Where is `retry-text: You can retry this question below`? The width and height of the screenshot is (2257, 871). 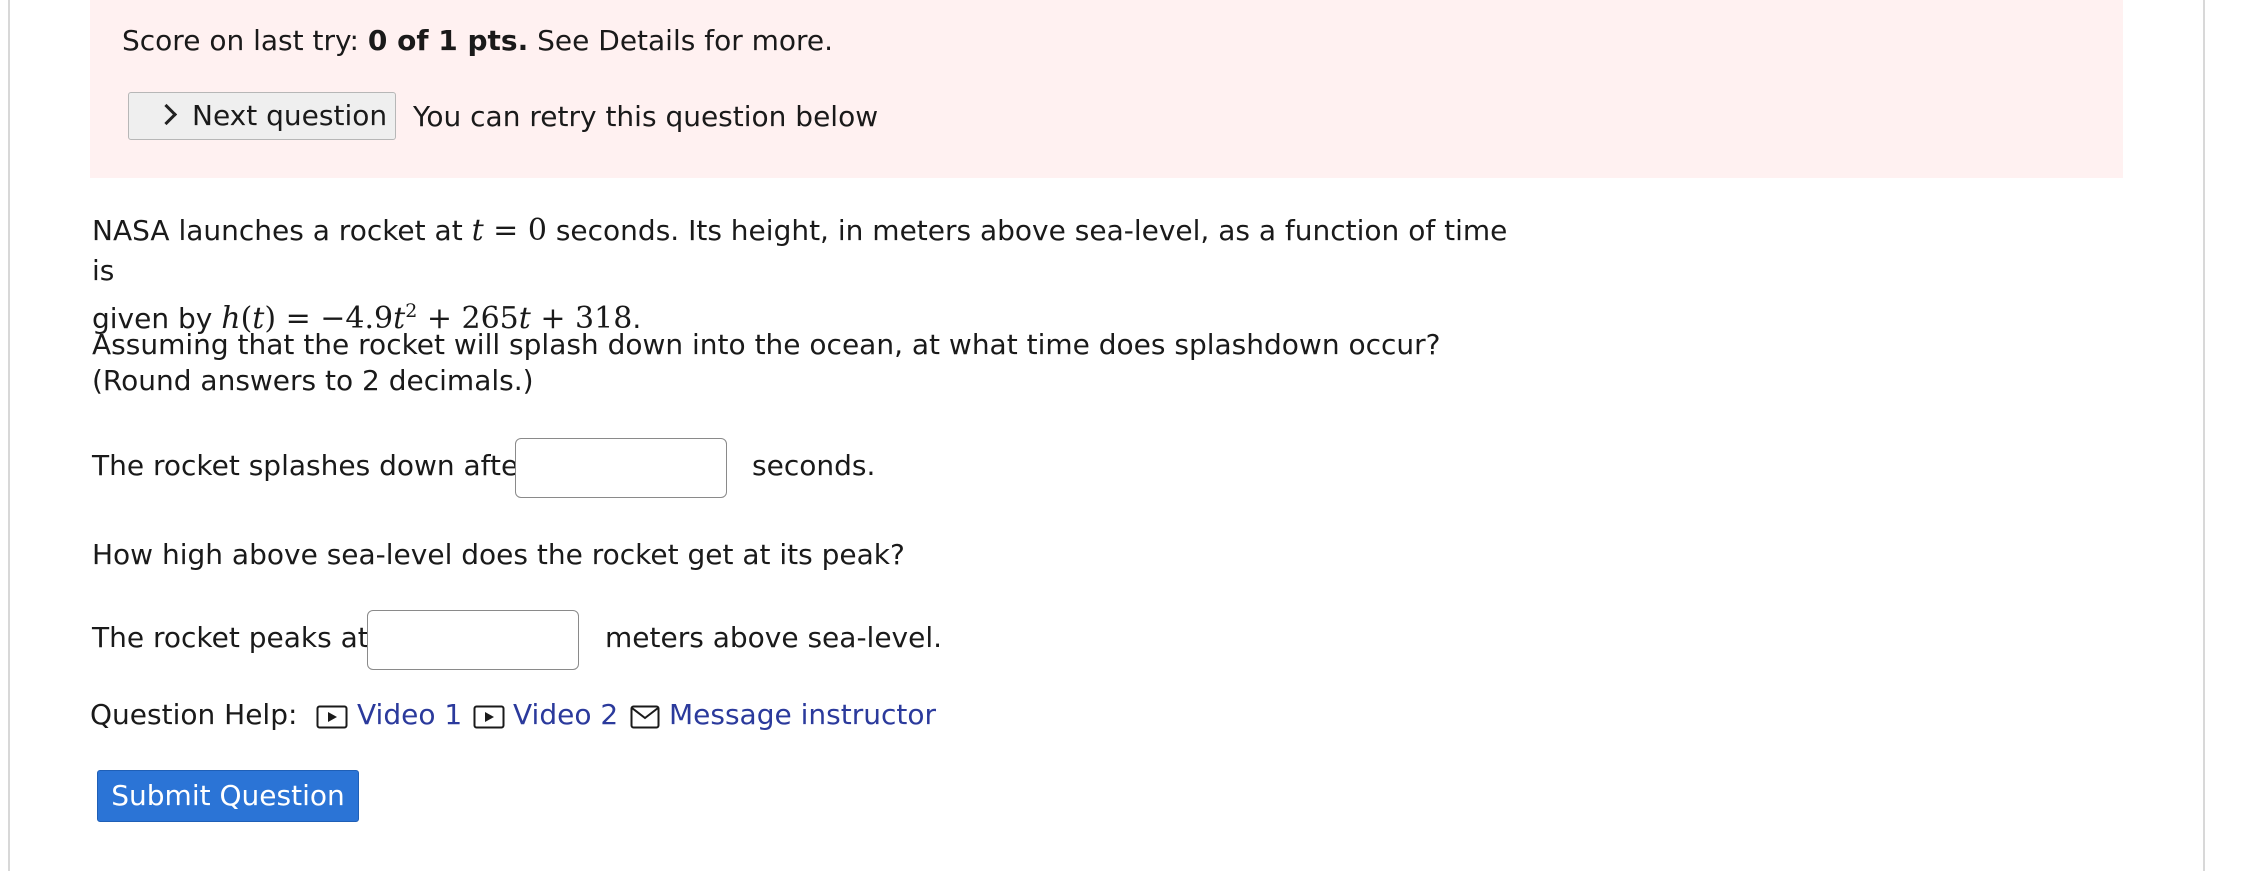
retry-text: You can retry this question below is located at coordinates (646, 116).